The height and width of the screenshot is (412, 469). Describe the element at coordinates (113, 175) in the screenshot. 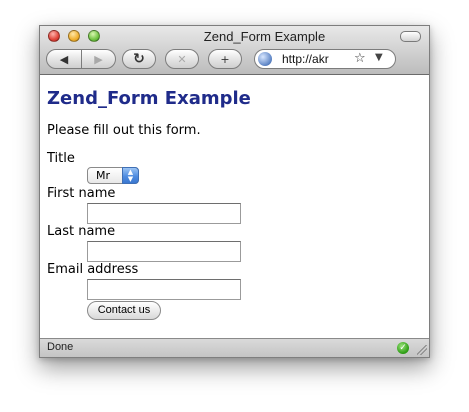

I see `title-select: Mr ▲ ▼` at that location.